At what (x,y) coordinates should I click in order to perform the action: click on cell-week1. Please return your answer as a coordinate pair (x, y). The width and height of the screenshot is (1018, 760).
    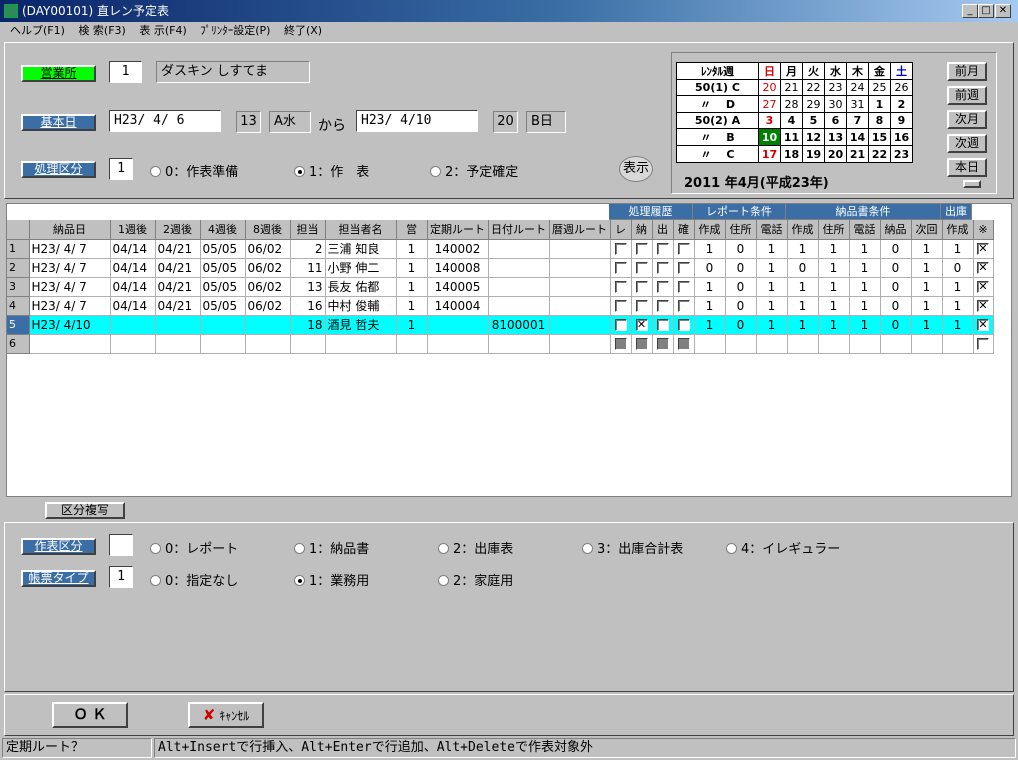
    Looking at the image, I should click on (133, 325).